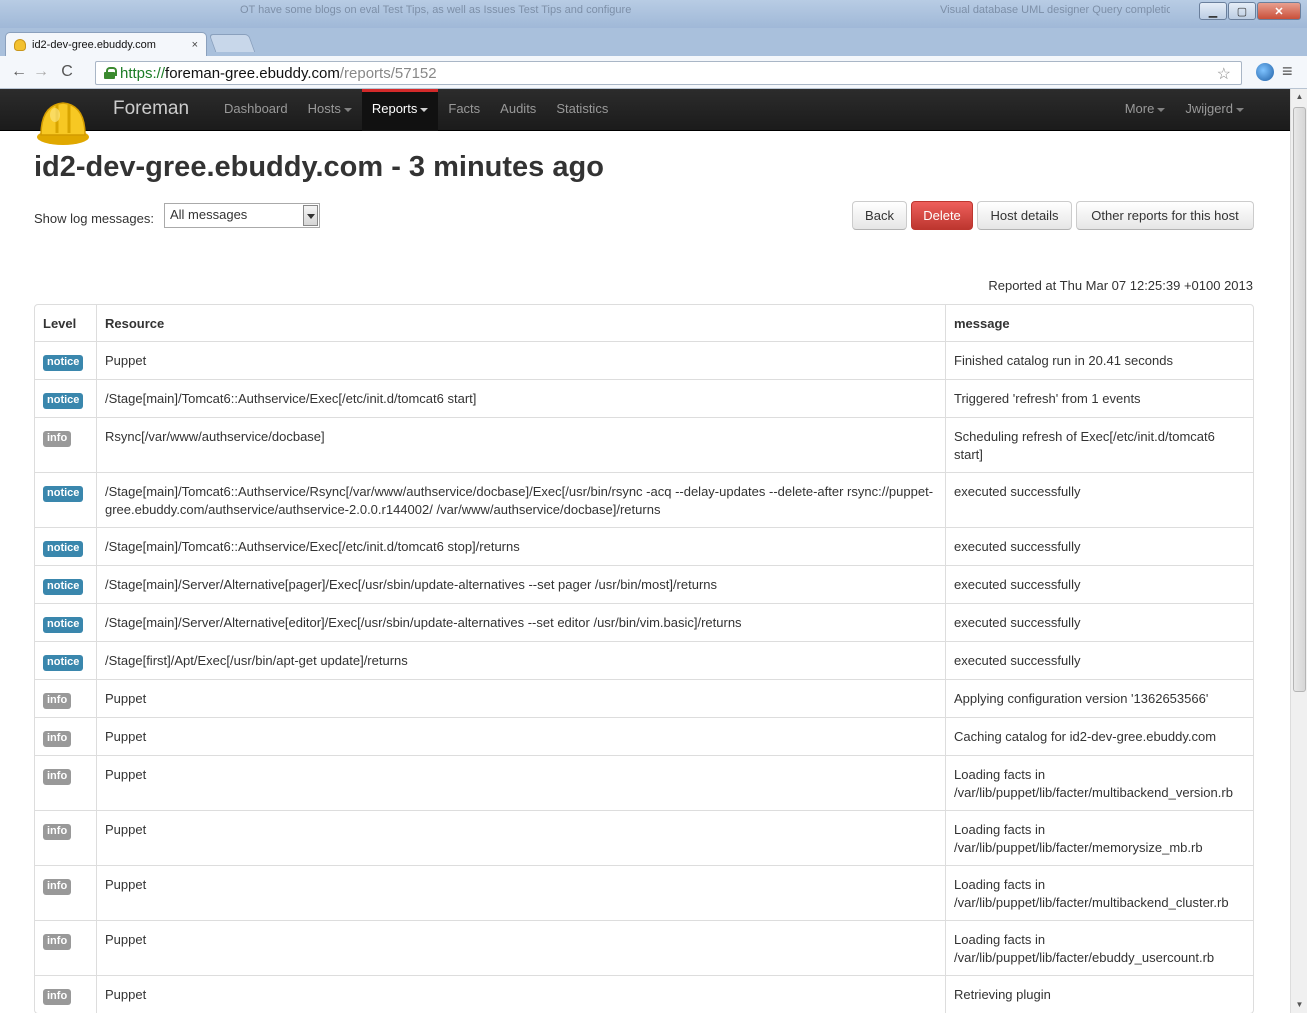 The height and width of the screenshot is (1013, 1307). I want to click on page-title: id2-dev-gree.ebuddy.com - 3 minutes ago, so click(319, 167).